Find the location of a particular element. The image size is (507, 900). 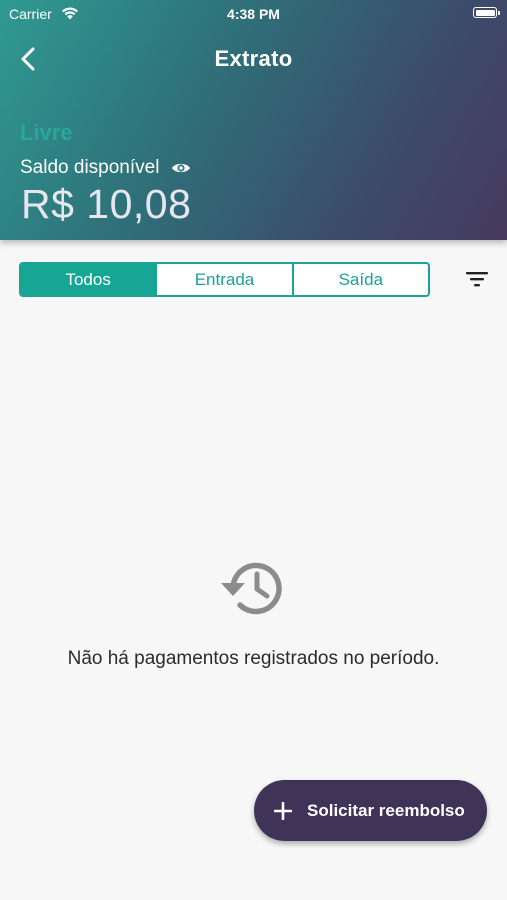

tab-entrada: Entrada is located at coordinates (223, 279).